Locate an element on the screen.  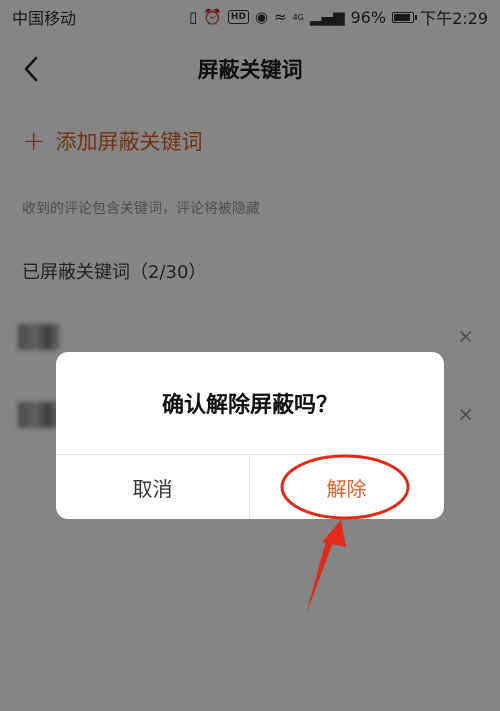
dialog-message: 确认解除屏蔽吗？ is located at coordinates (249, 405).